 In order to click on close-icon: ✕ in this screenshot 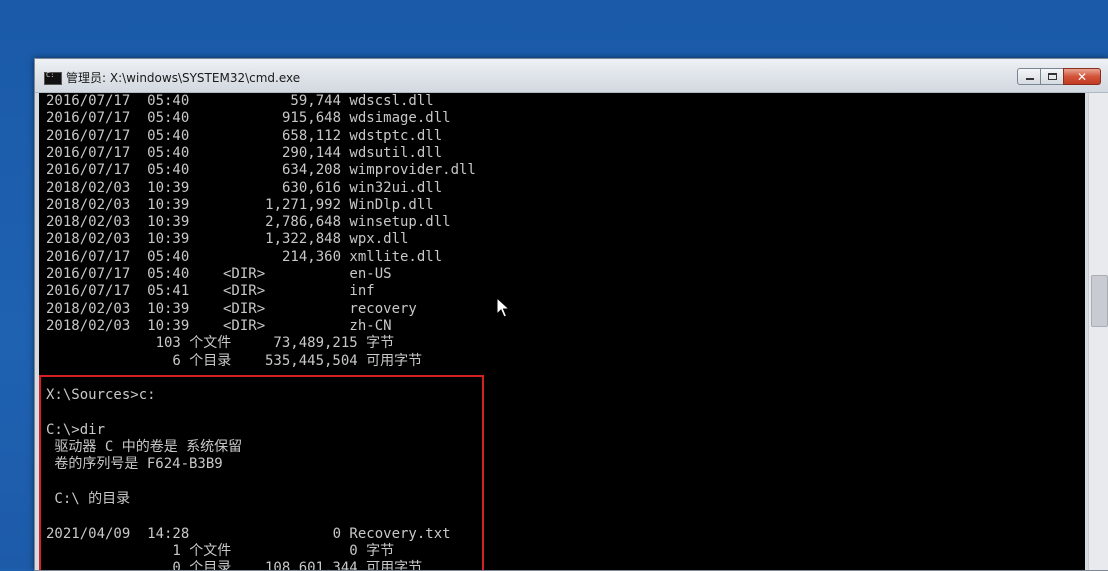, I will do `click(1082, 77)`.